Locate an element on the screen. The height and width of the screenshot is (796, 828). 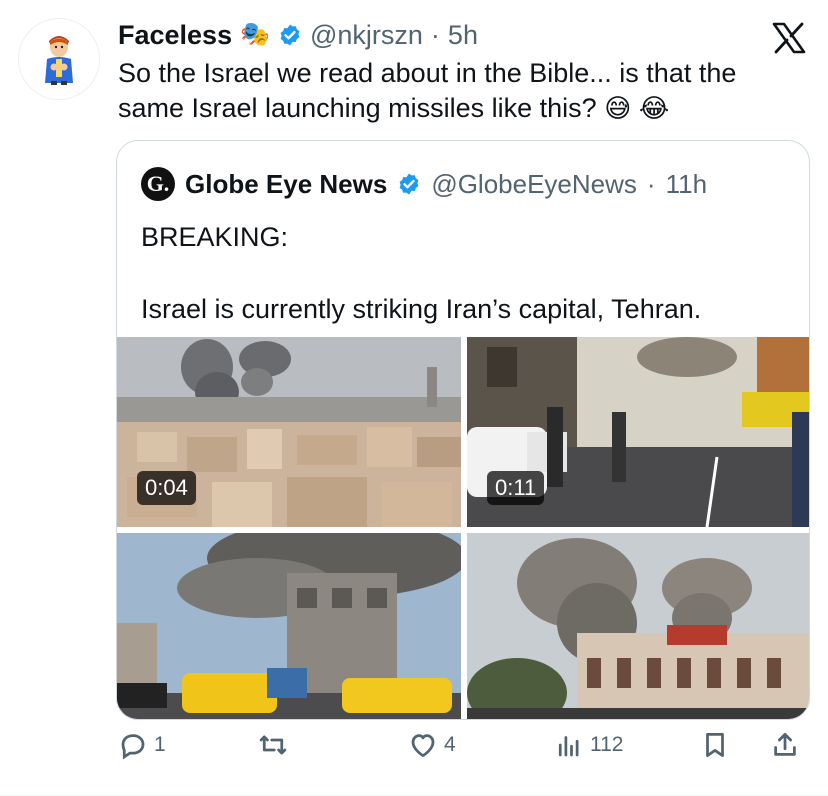
bookmark-button is located at coordinates (715, 745).